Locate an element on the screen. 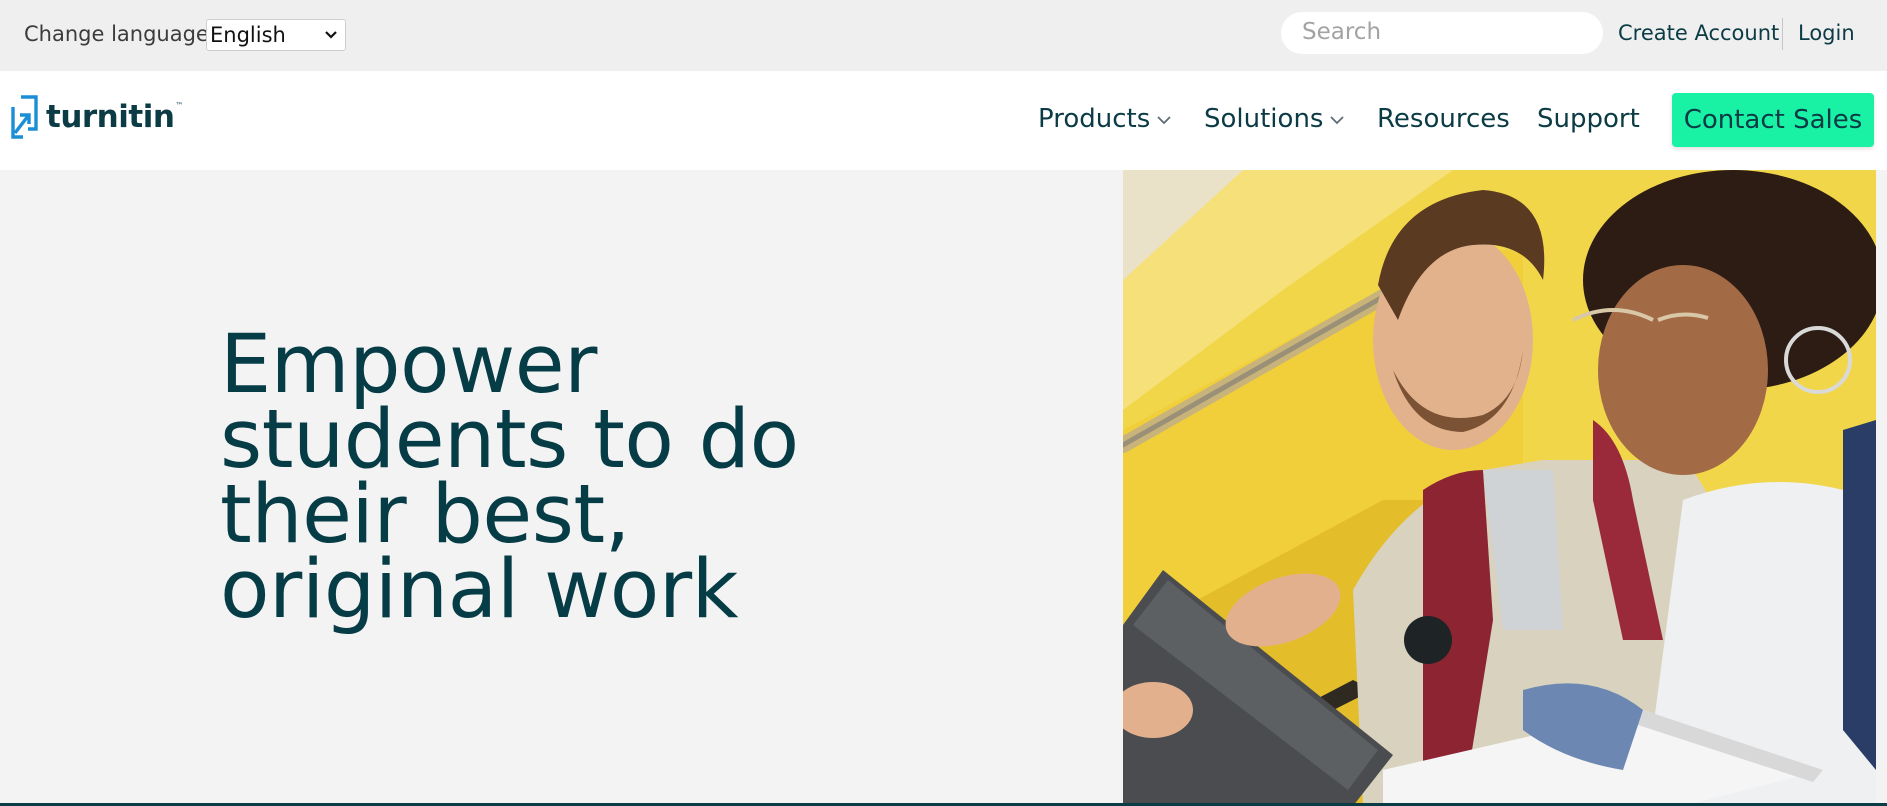 The height and width of the screenshot is (806, 1887). hero-headline-line: their best, is located at coordinates (425, 515).